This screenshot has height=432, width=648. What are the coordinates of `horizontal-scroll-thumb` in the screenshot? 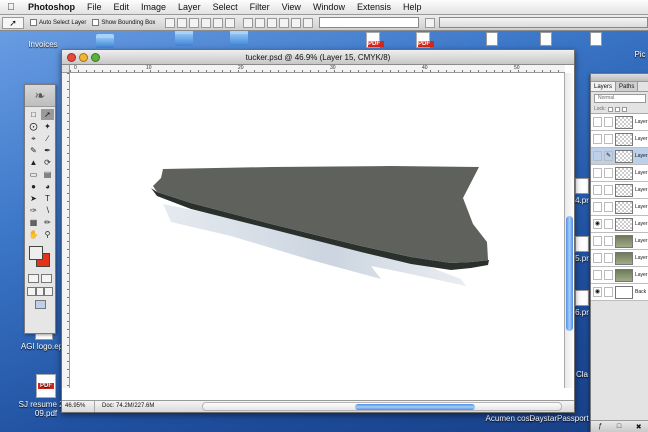 It's located at (415, 407).